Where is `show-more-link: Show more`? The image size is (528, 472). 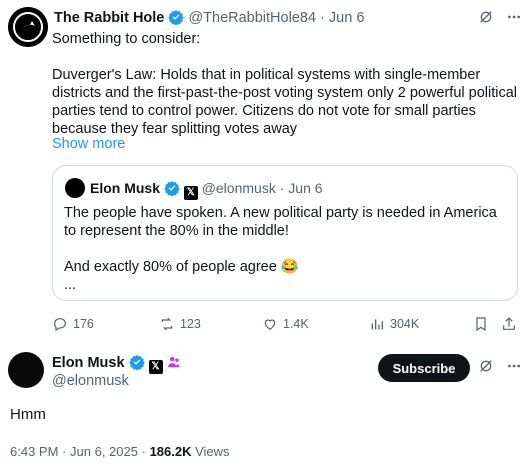
show-more-link: Show more is located at coordinates (88, 144).